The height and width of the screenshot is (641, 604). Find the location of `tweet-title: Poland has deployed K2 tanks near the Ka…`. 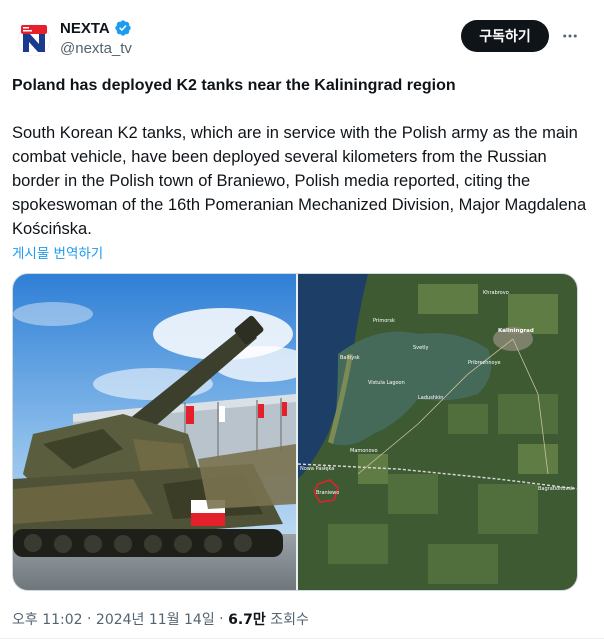

tweet-title: Poland has deployed K2 tanks near the Ka… is located at coordinates (234, 85).